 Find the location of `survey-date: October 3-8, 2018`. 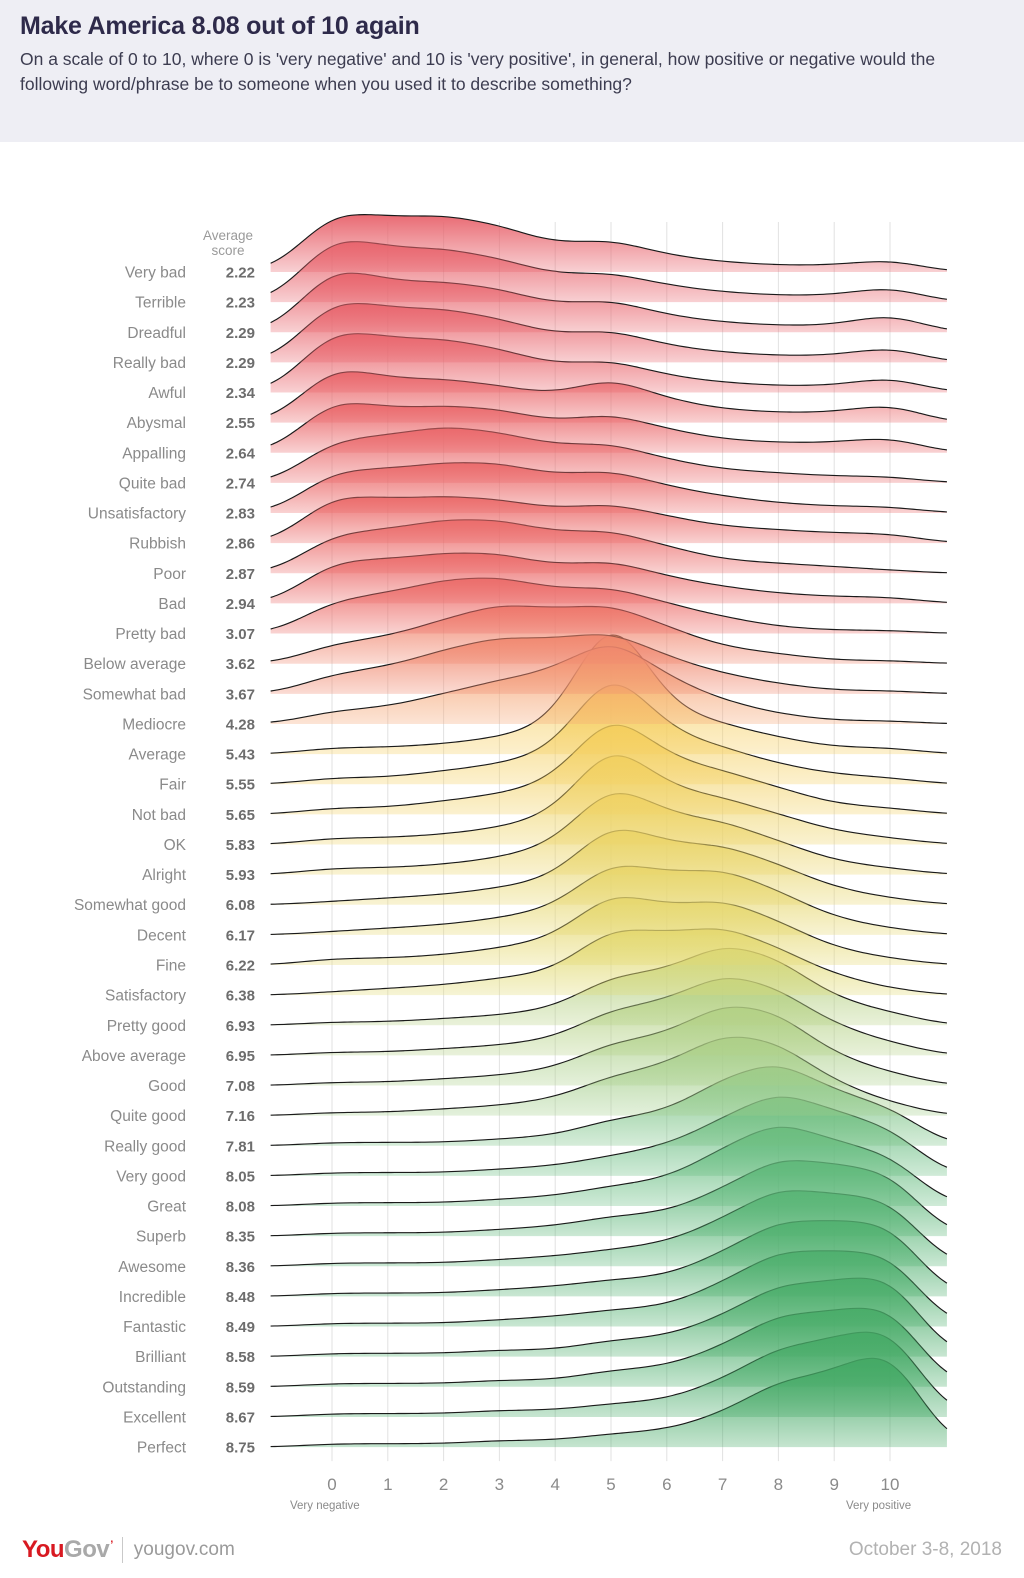

survey-date: October 3-8, 2018 is located at coordinates (925, 1549).